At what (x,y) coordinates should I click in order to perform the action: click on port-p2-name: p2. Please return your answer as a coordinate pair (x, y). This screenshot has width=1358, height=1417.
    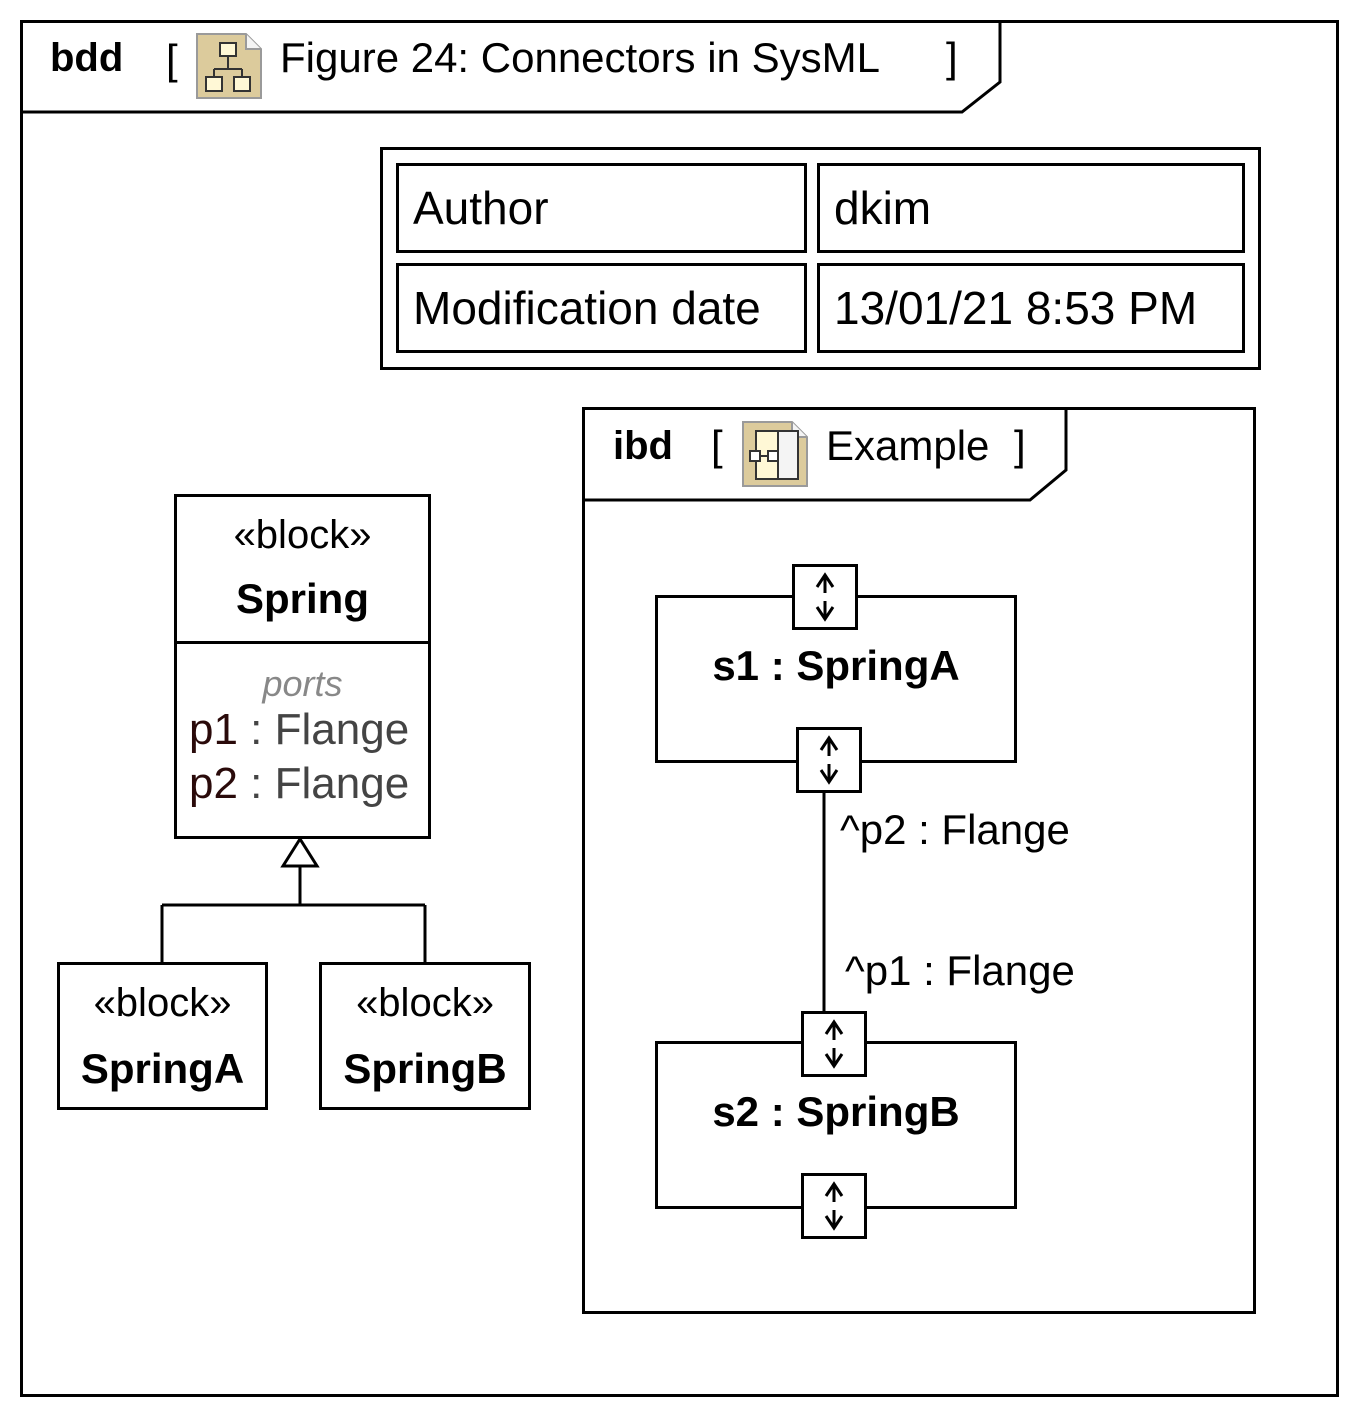
    Looking at the image, I should click on (213, 783).